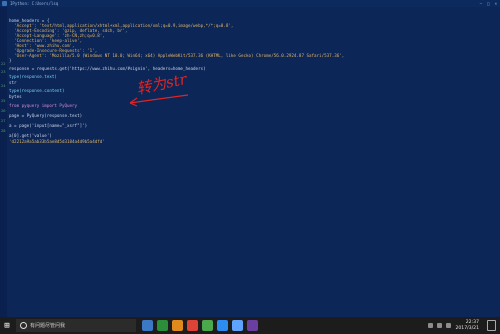 This screenshot has width=500, height=334. Describe the element at coordinates (250, 55) in the screenshot. I see `code-line: }` at that location.